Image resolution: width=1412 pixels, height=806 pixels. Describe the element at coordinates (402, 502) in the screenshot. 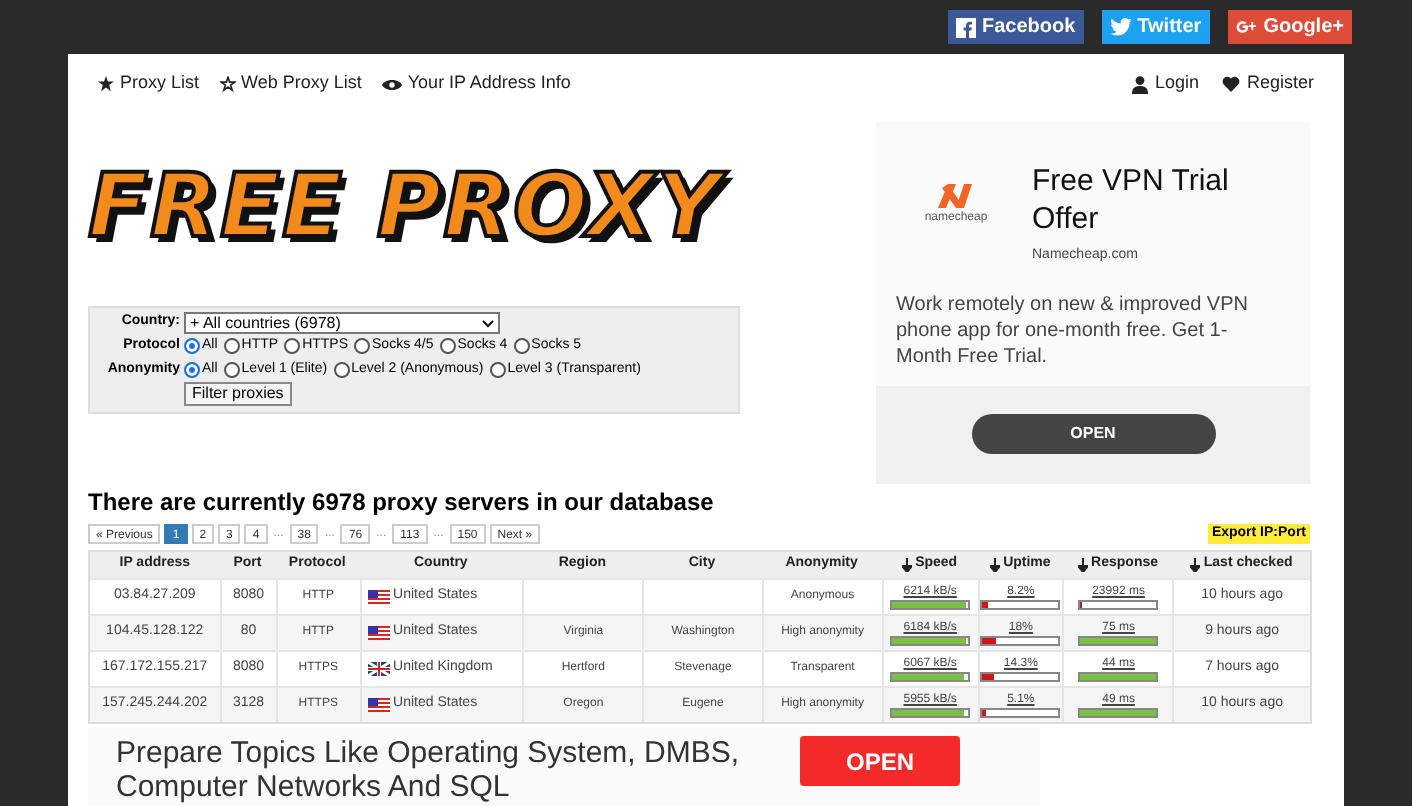

I see `page-heading: There are currently 6978 proxy servers in our database` at that location.